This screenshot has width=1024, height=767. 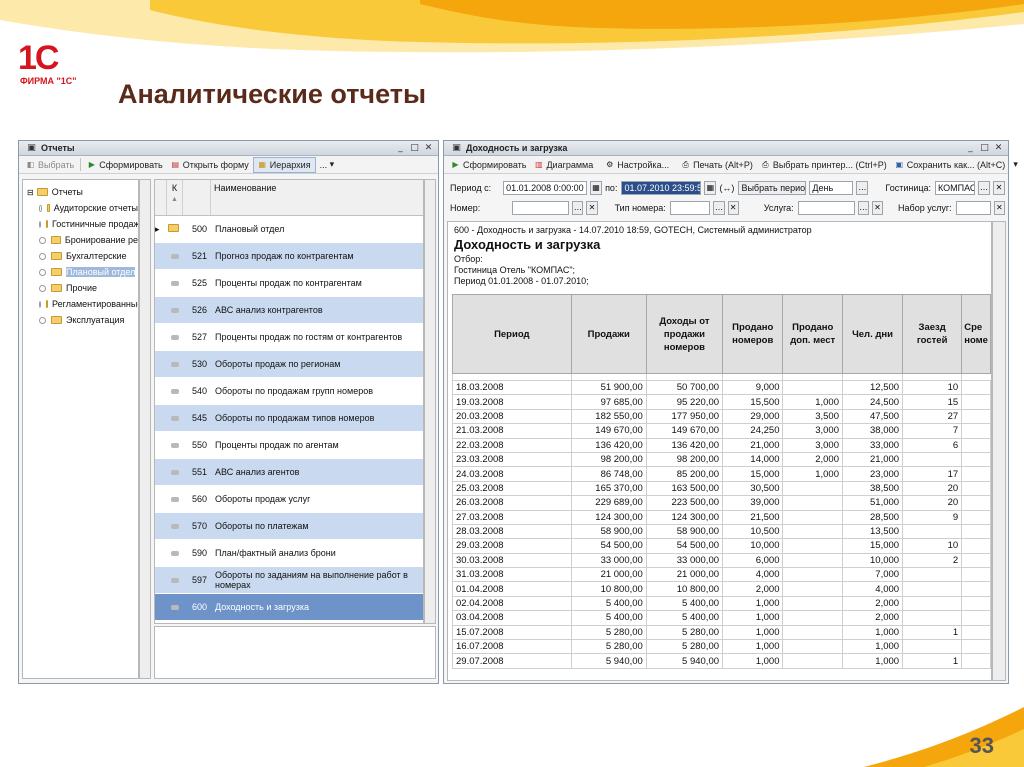 What do you see at coordinates (80, 320) in the screenshot?
I see `tree-item: Эксплуатация` at bounding box center [80, 320].